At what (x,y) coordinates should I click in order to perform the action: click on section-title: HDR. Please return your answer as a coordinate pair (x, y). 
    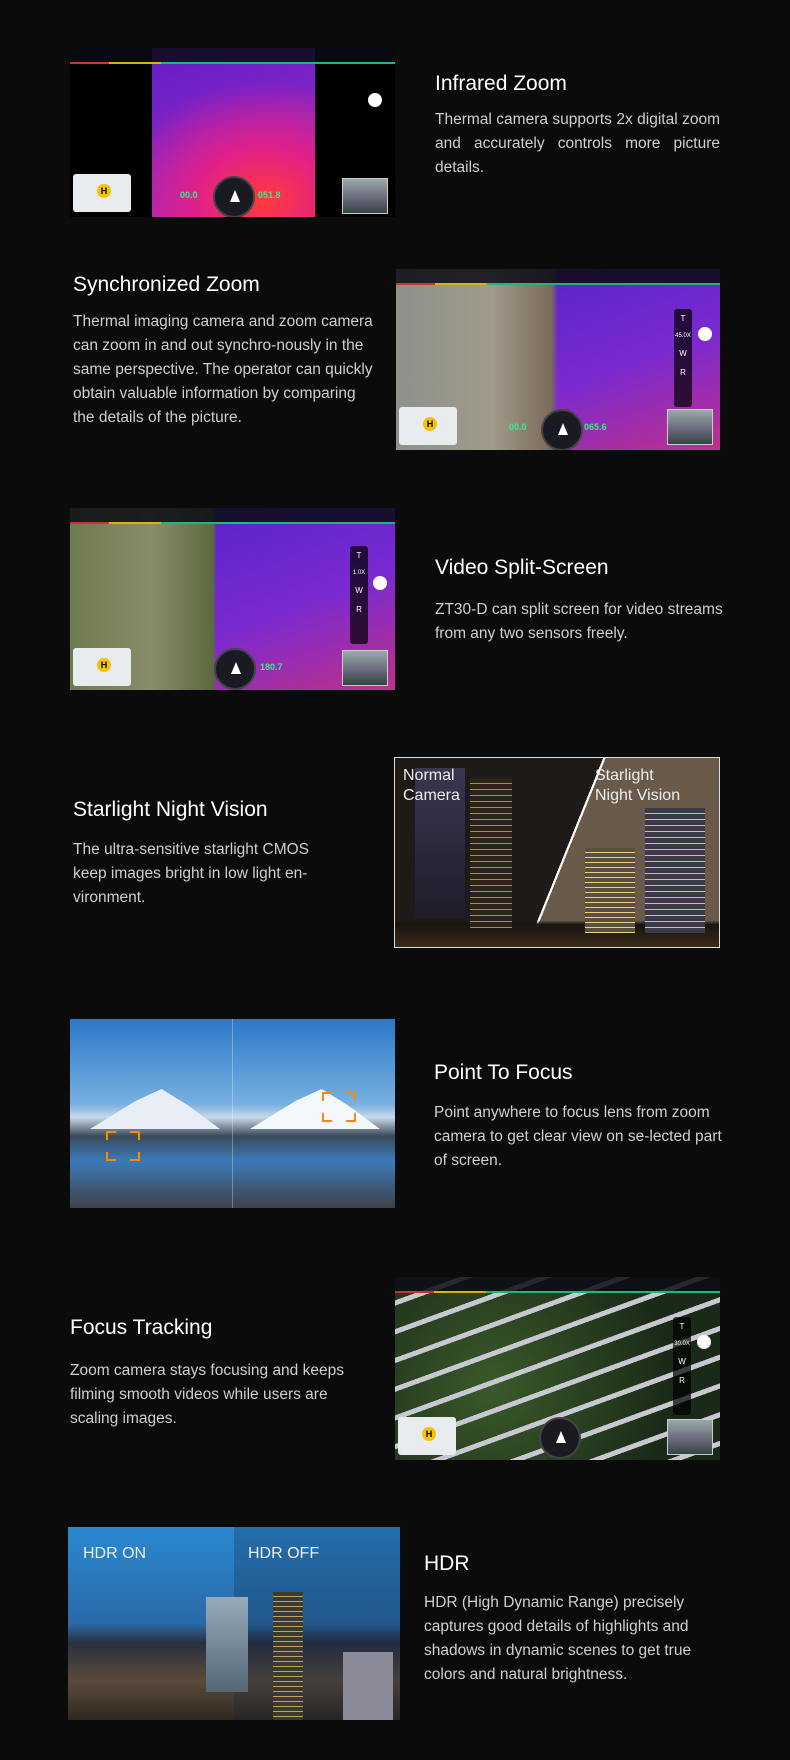
    Looking at the image, I should click on (447, 1563).